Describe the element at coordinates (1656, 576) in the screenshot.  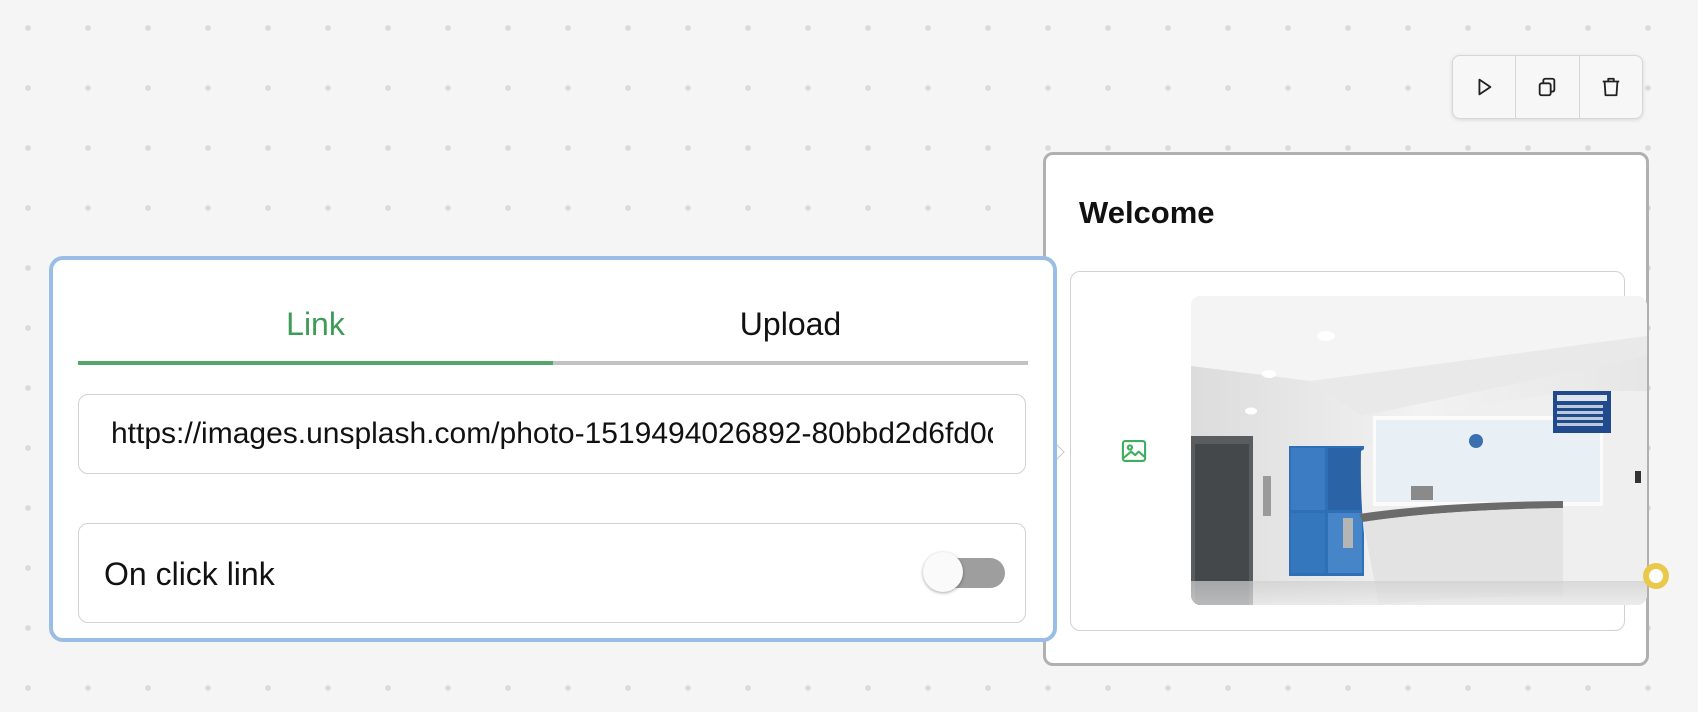
I see `output-handle` at that location.